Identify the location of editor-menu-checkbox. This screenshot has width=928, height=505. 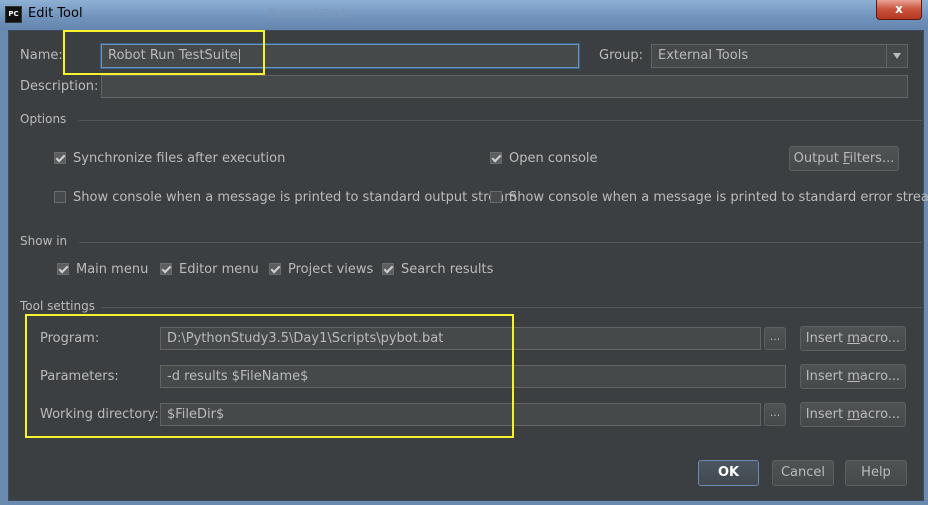
(166, 269).